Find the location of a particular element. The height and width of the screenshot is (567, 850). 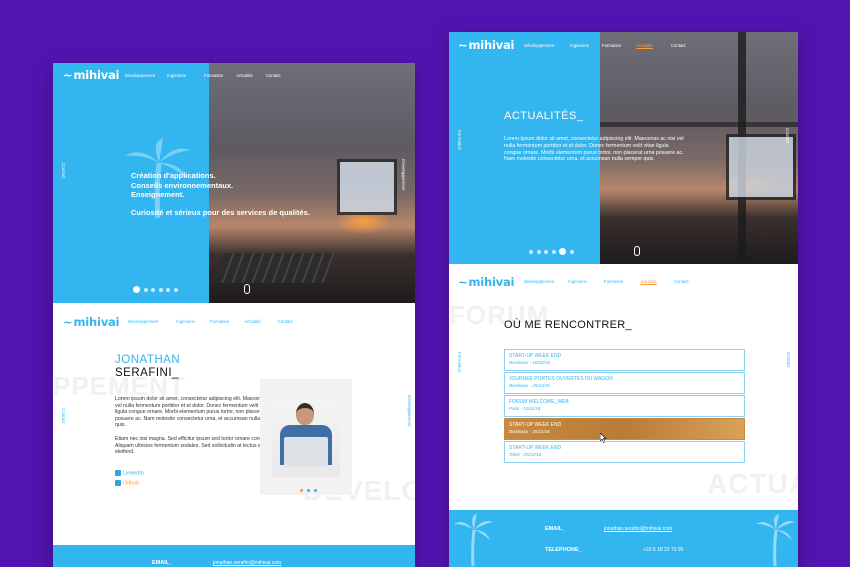

footer-band is located at coordinates (623, 538).